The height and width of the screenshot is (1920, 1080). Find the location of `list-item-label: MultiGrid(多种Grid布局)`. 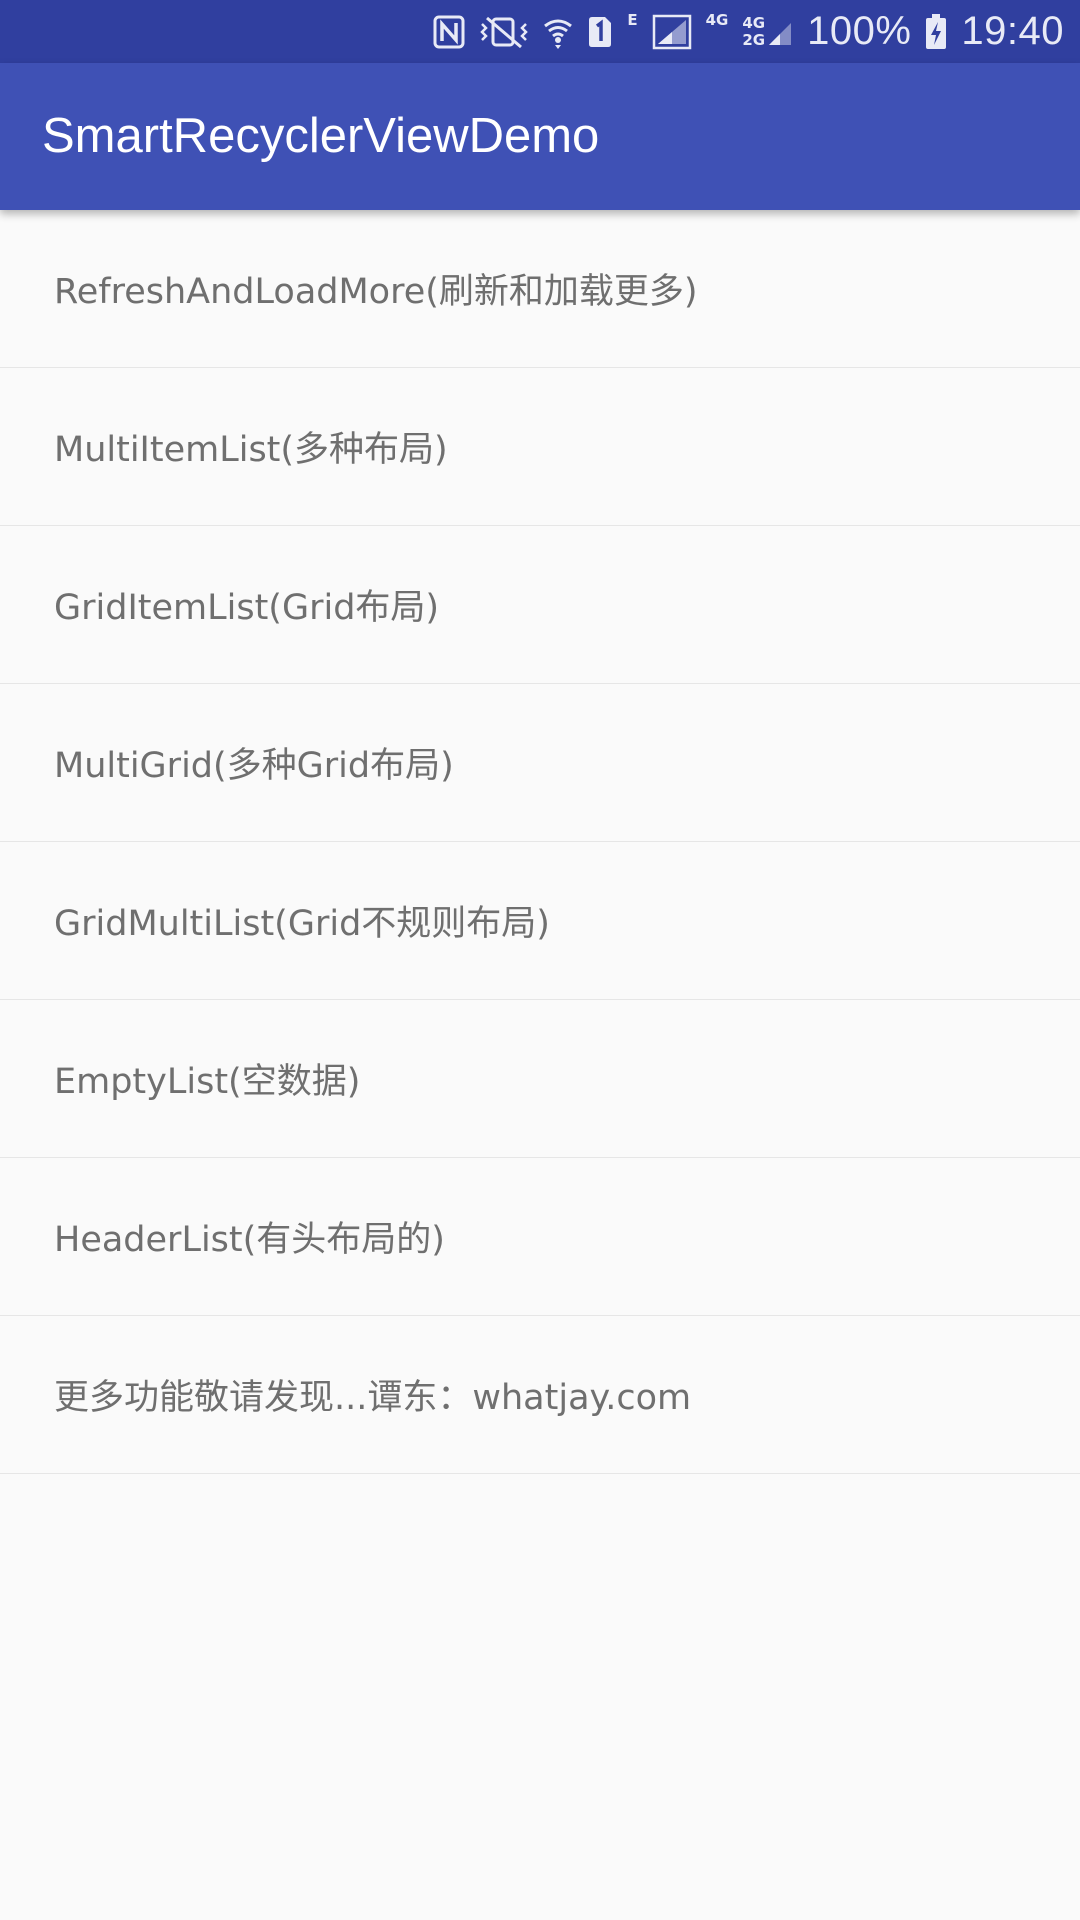

list-item-label: MultiGrid(多种Grid布局) is located at coordinates (254, 766).